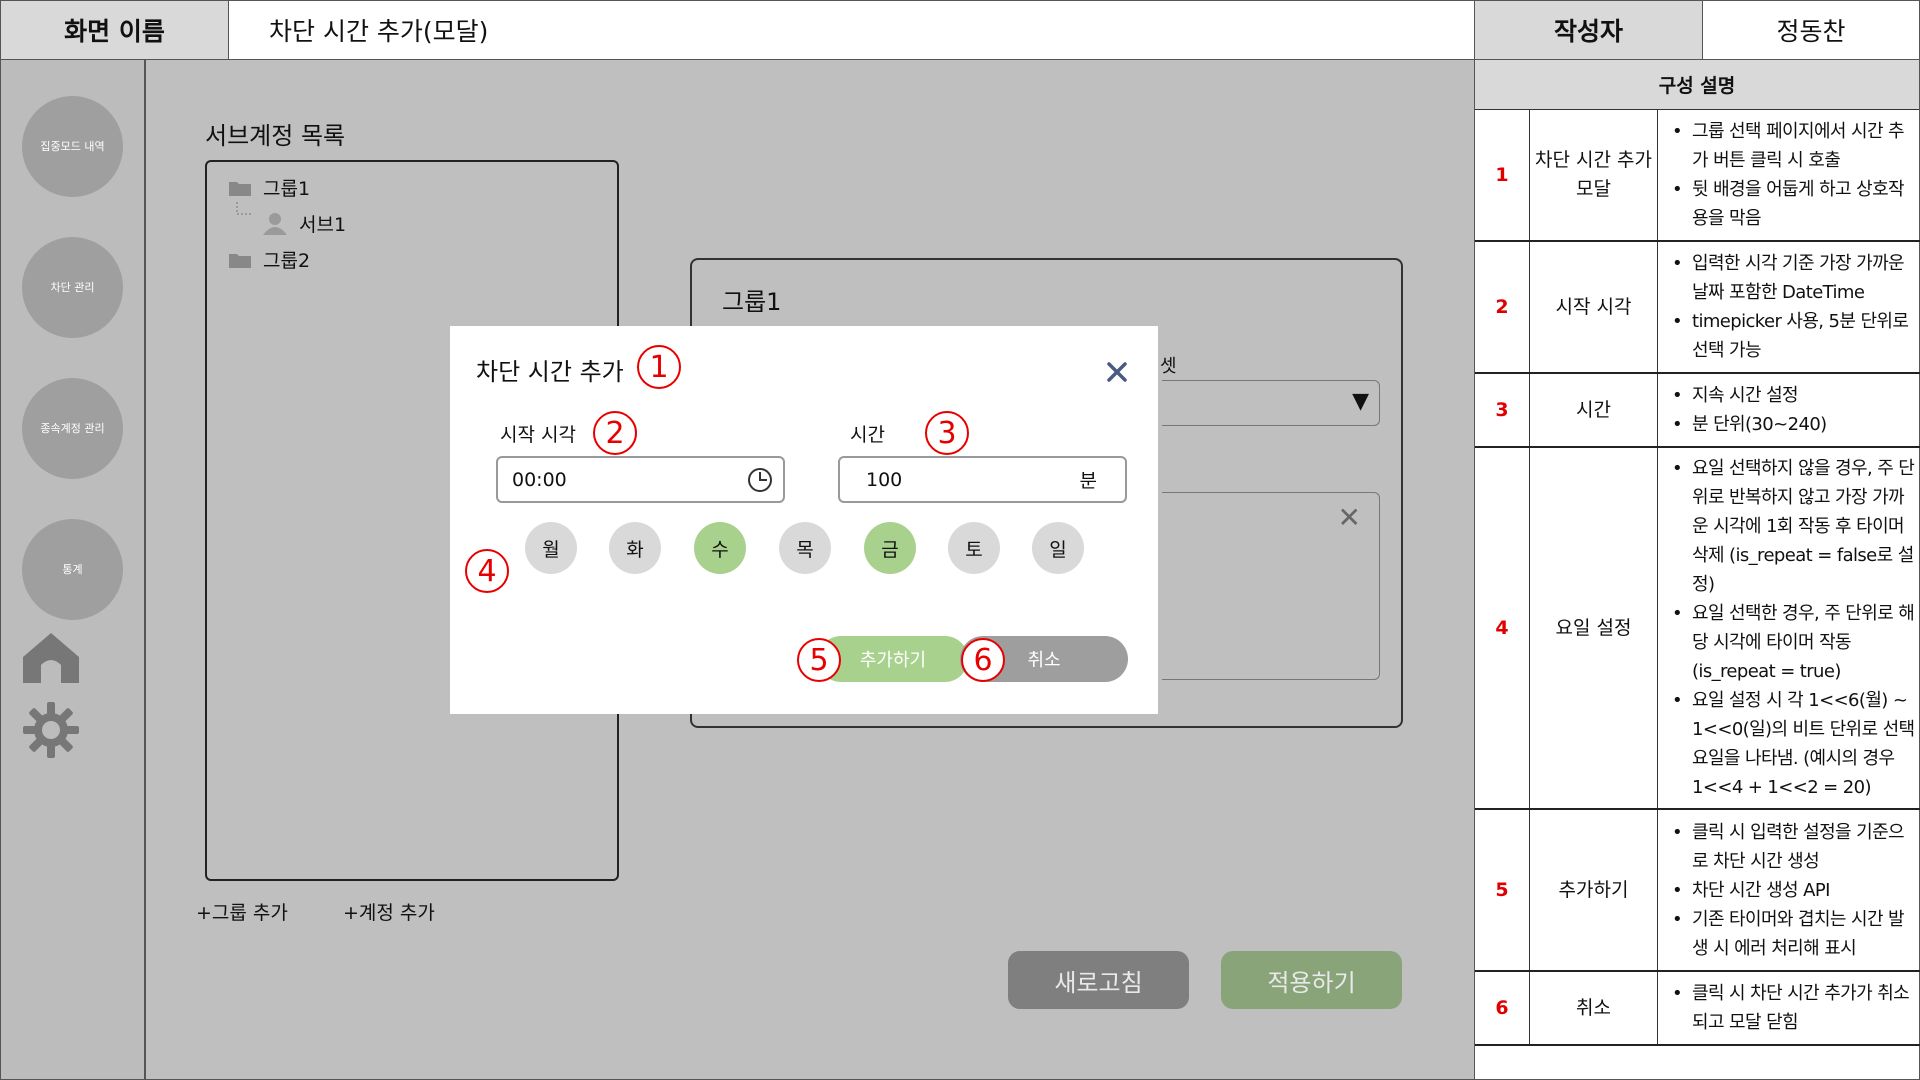 The image size is (1920, 1080). I want to click on sub-account-list-title: 서브계정 목록, so click(275, 136).